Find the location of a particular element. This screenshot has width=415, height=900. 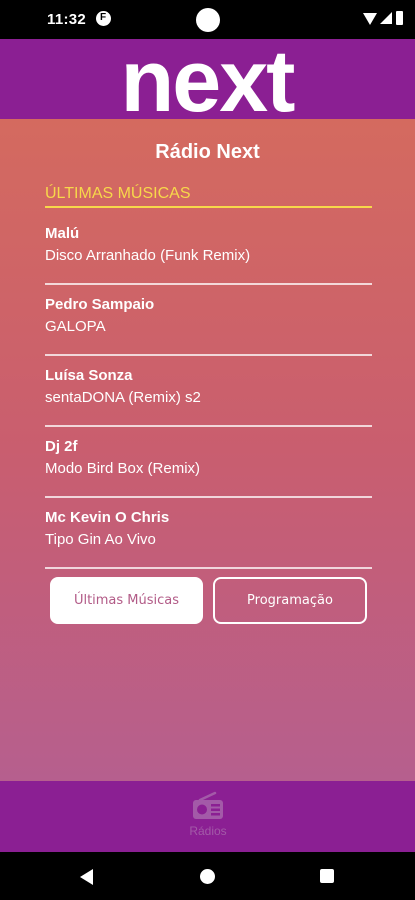

status-bar: 11:32 is located at coordinates (207, 19).